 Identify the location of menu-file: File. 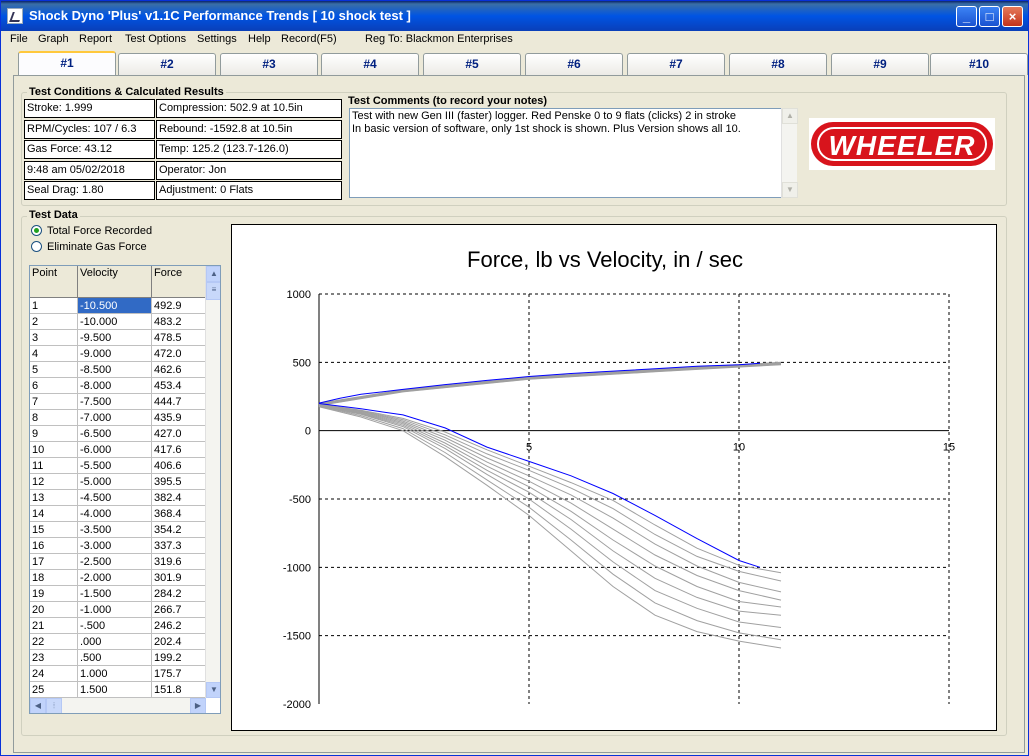
(19, 39).